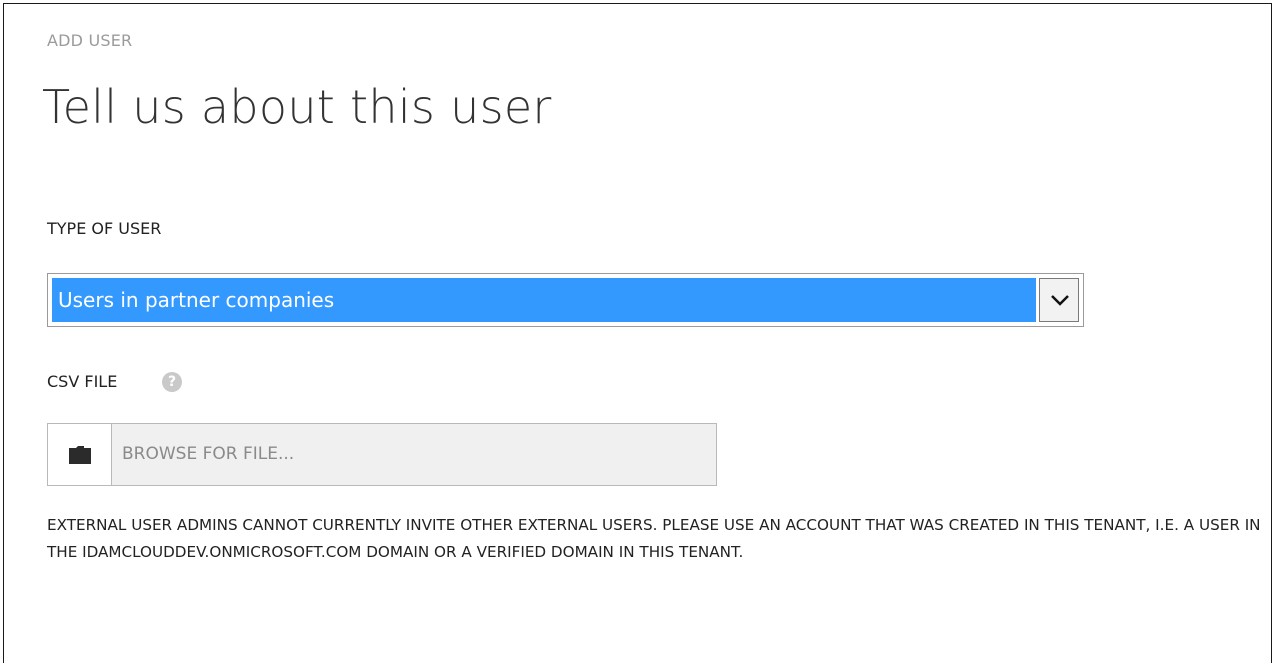  What do you see at coordinates (82, 381) in the screenshot?
I see `csv-file-label: CSV FILE` at bounding box center [82, 381].